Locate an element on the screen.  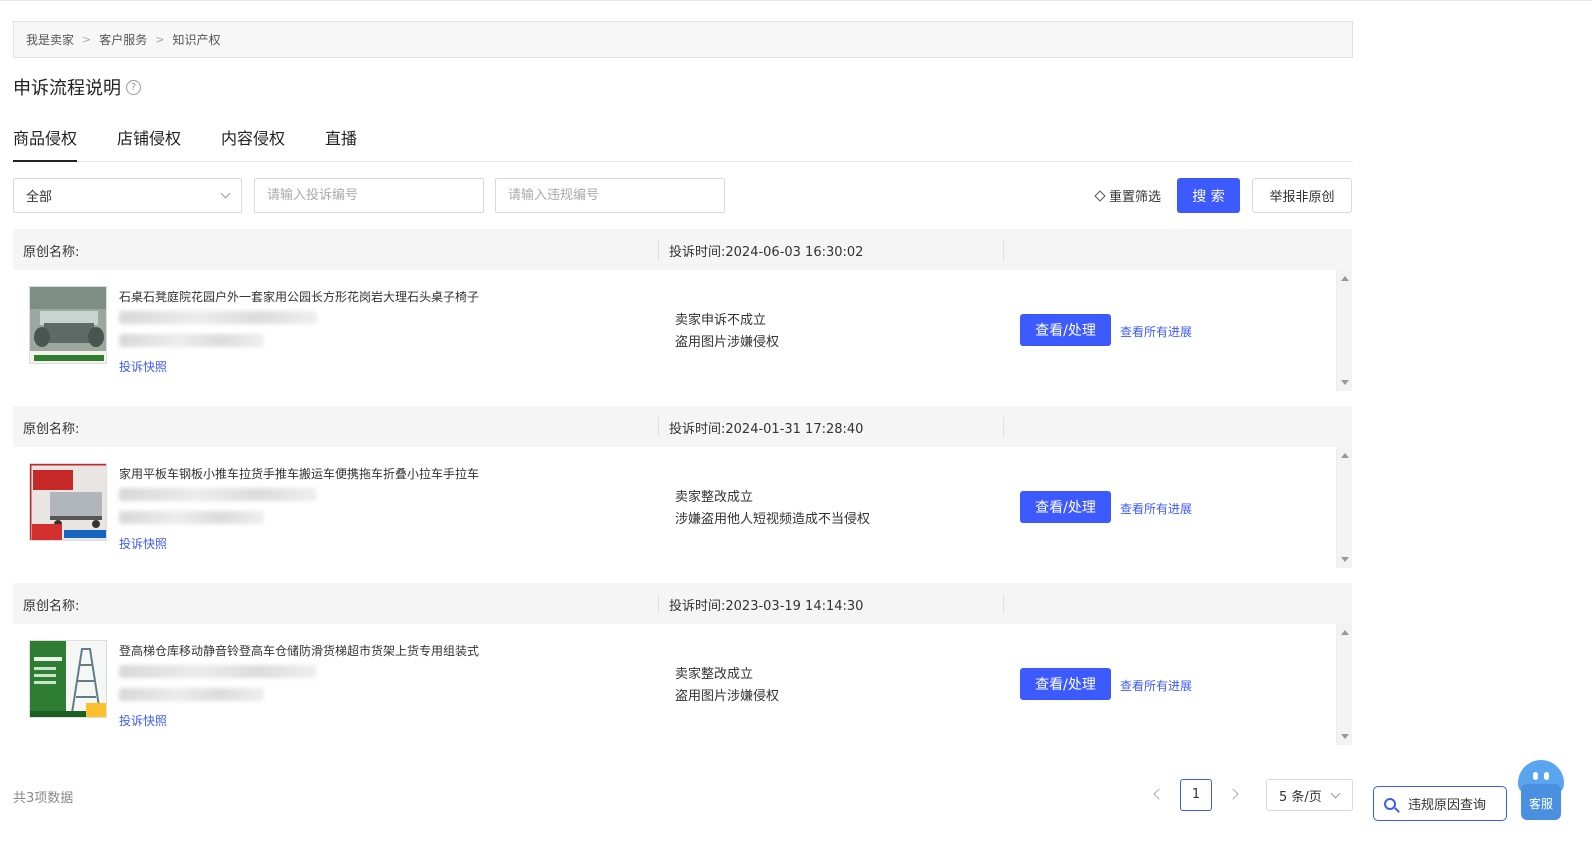
violation-number-input is located at coordinates (610, 195).